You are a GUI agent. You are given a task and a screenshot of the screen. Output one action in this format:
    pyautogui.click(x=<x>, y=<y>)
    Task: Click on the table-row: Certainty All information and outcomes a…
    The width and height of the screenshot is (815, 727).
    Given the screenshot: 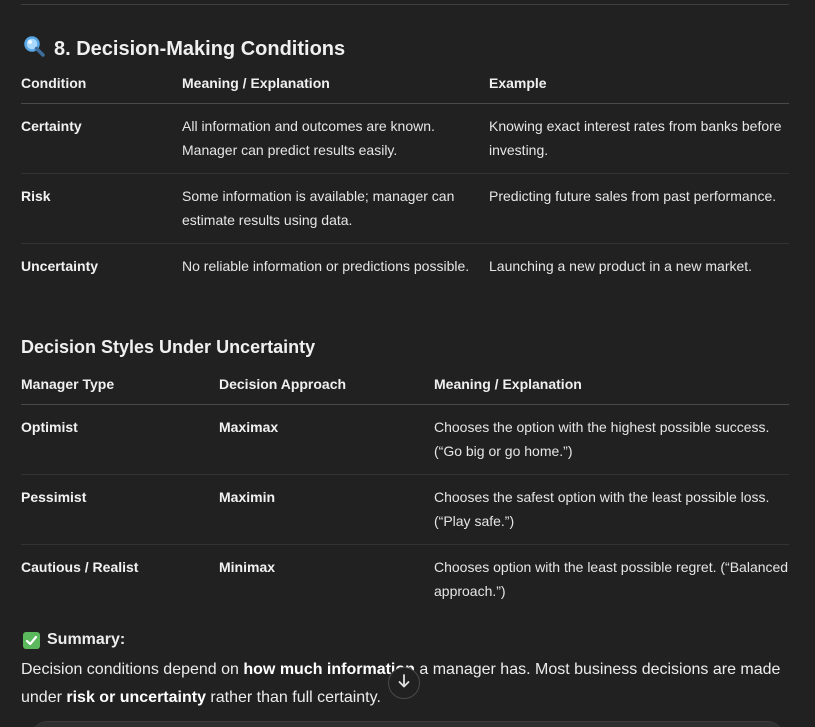 What is the action you would take?
    pyautogui.click(x=405, y=139)
    